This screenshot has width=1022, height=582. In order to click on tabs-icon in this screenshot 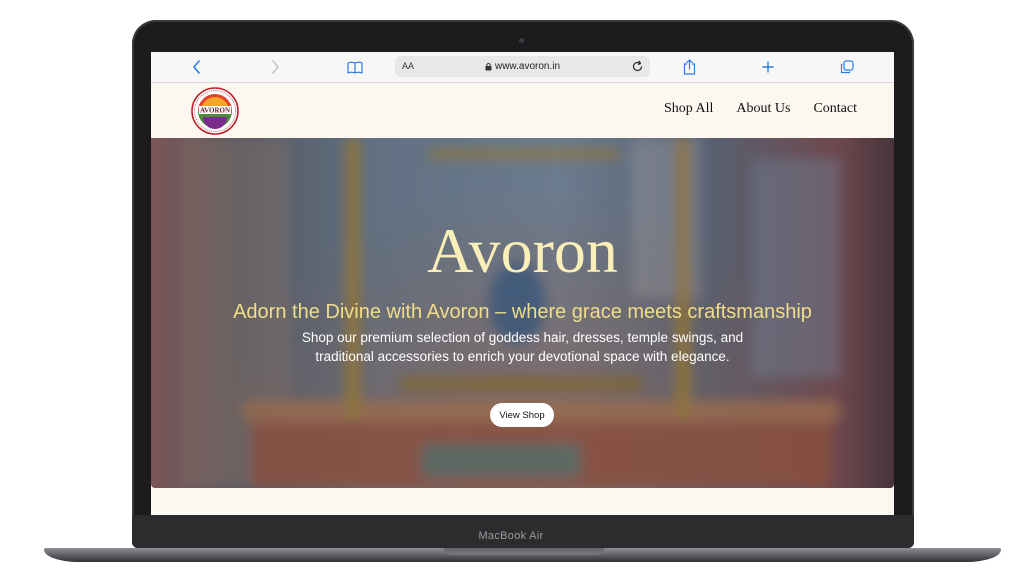, I will do `click(847, 67)`.